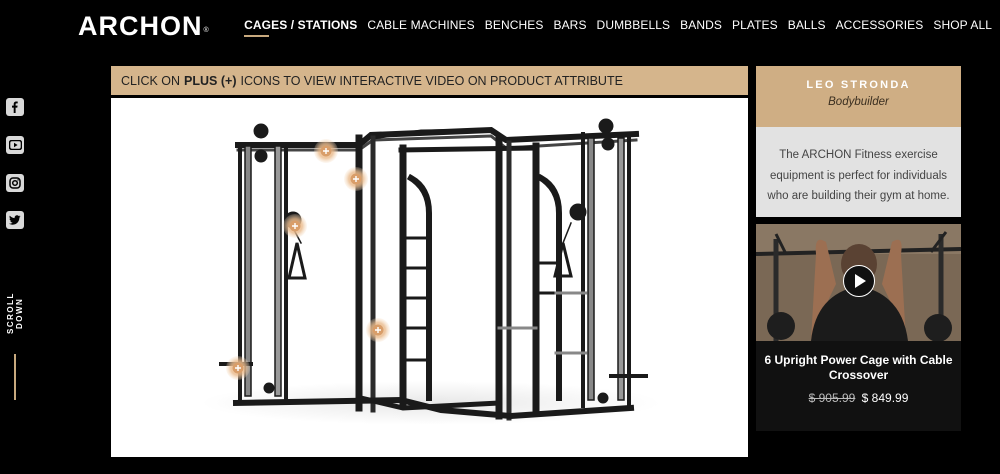 The image size is (1000, 474). I want to click on facebook-icon, so click(15, 107).